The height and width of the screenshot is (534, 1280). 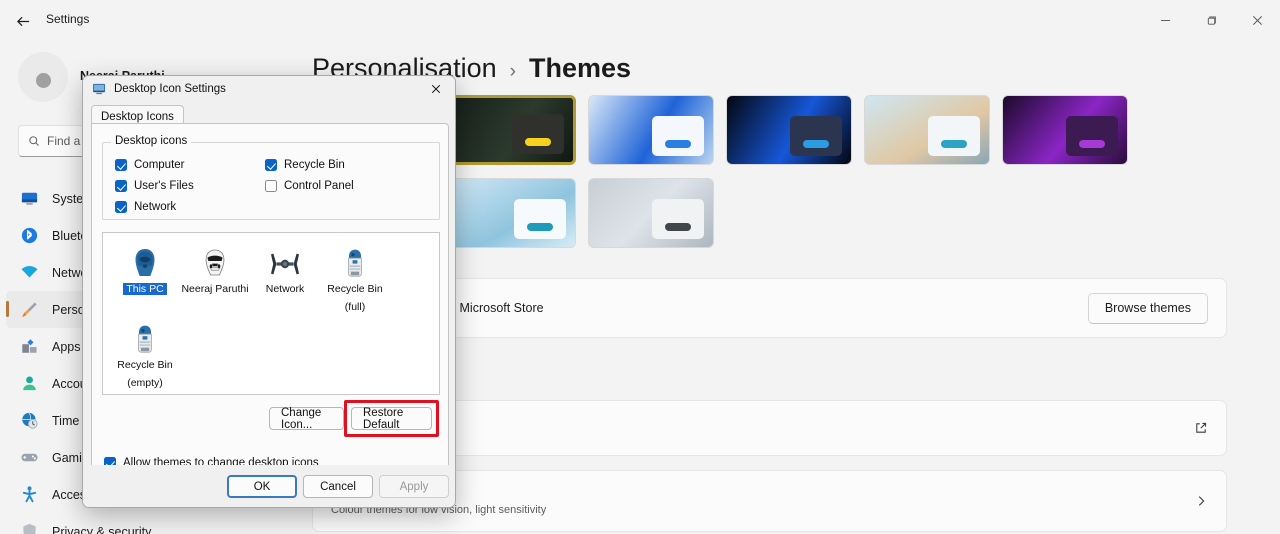 What do you see at coordinates (1165, 20) in the screenshot?
I see `minimize-button` at bounding box center [1165, 20].